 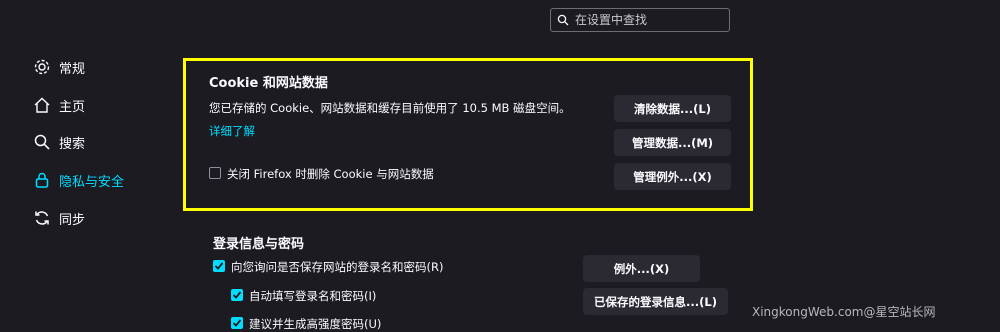 What do you see at coordinates (655, 301) in the screenshot?
I see `saved-logins-button: 已保存的登录信息...(L)` at bounding box center [655, 301].